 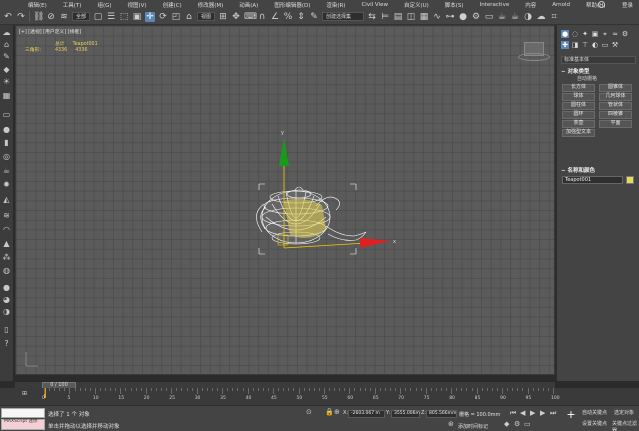 I want to click on freeform-icon: ☁, so click(x=6, y=32).